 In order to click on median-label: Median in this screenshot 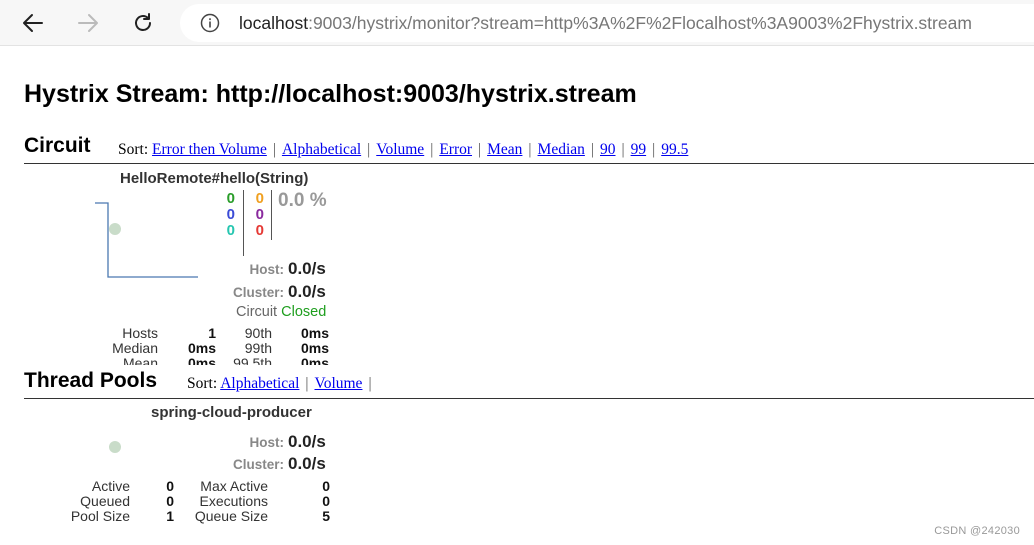, I will do `click(135, 348)`.